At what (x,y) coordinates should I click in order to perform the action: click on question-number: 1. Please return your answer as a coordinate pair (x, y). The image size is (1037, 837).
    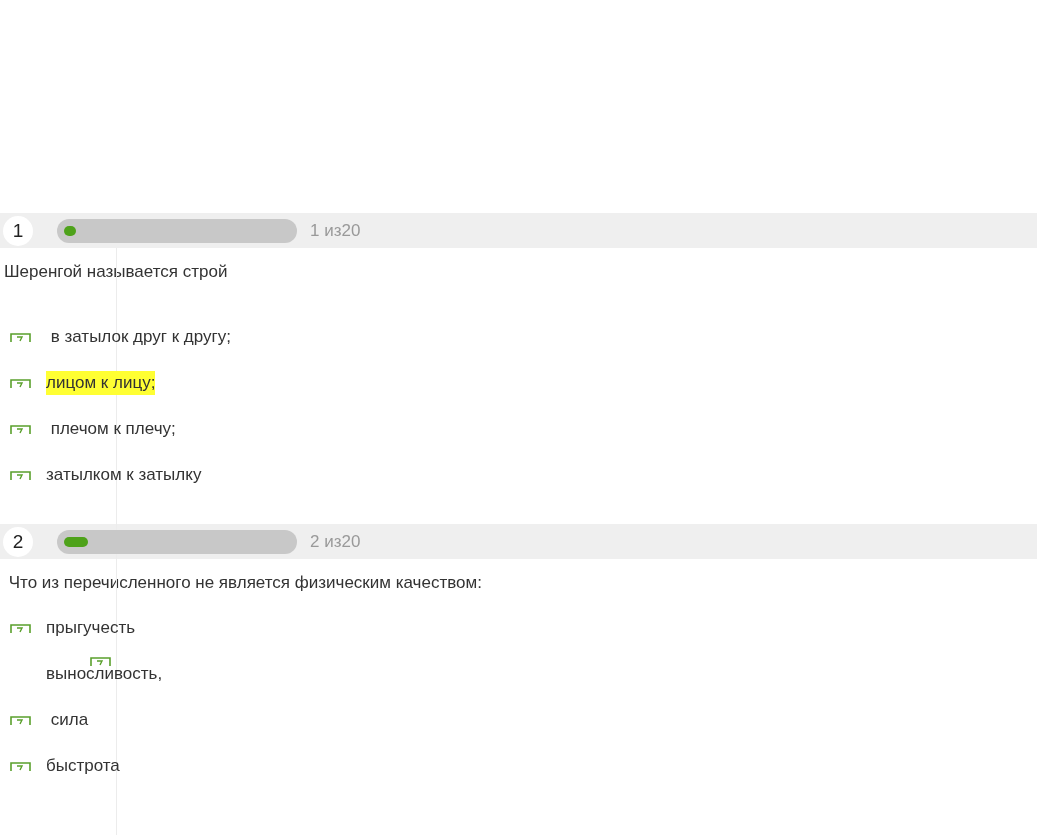
    Looking at the image, I should click on (18, 230).